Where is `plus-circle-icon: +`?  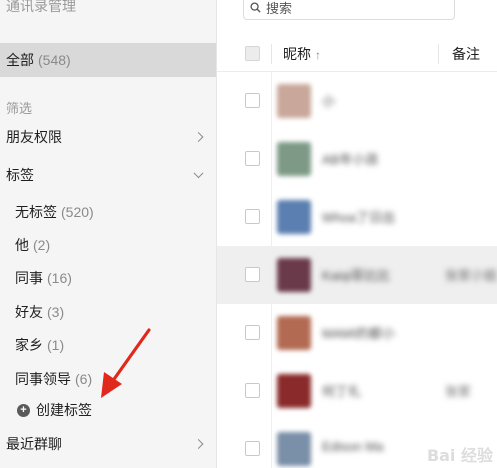
plus-circle-icon: + is located at coordinates (23, 410).